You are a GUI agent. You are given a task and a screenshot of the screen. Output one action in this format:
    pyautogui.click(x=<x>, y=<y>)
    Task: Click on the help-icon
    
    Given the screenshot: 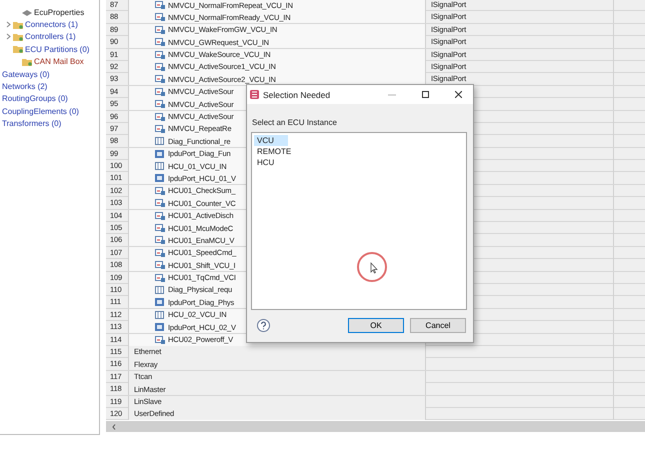 What is the action you would take?
    pyautogui.click(x=263, y=325)
    